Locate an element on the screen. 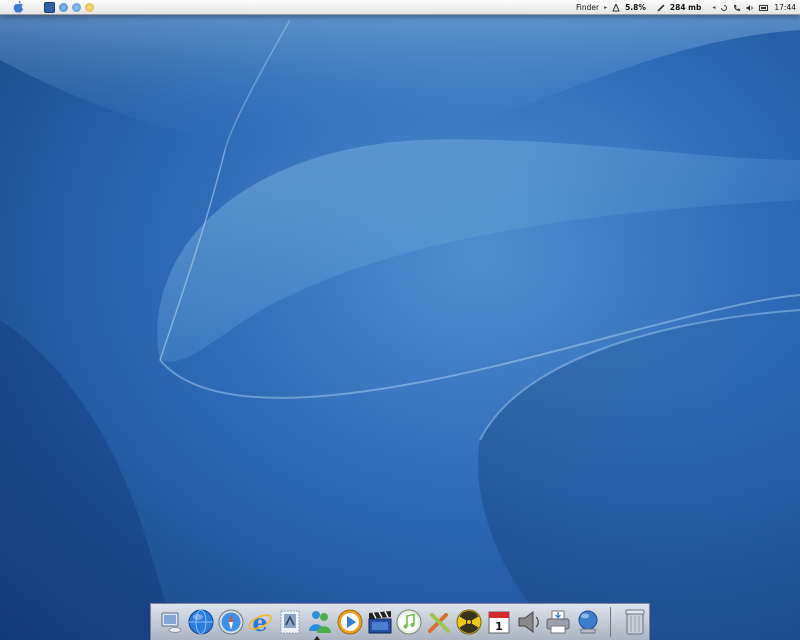  show-desktop-icon is located at coordinates (49, 7).